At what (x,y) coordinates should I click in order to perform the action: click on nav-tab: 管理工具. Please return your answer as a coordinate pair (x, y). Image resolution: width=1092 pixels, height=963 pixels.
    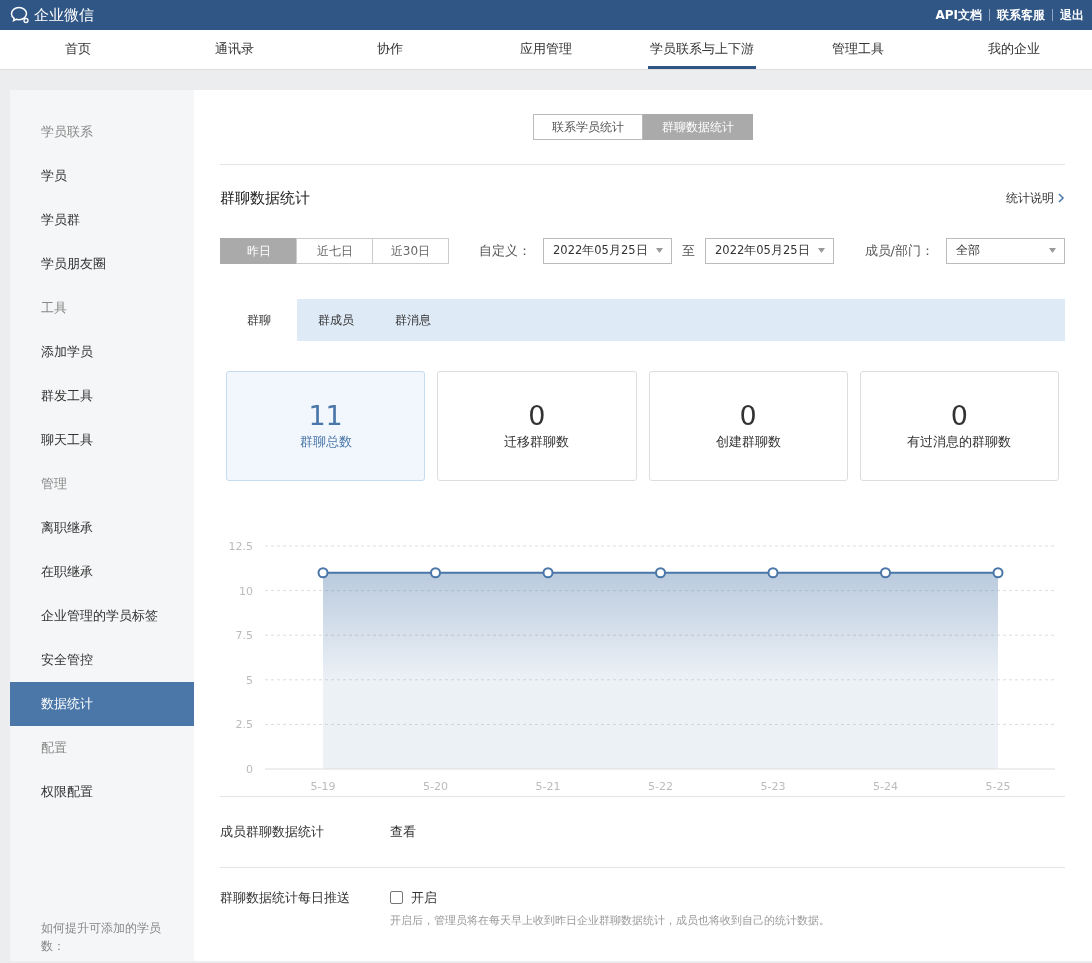
    Looking at the image, I should click on (858, 50).